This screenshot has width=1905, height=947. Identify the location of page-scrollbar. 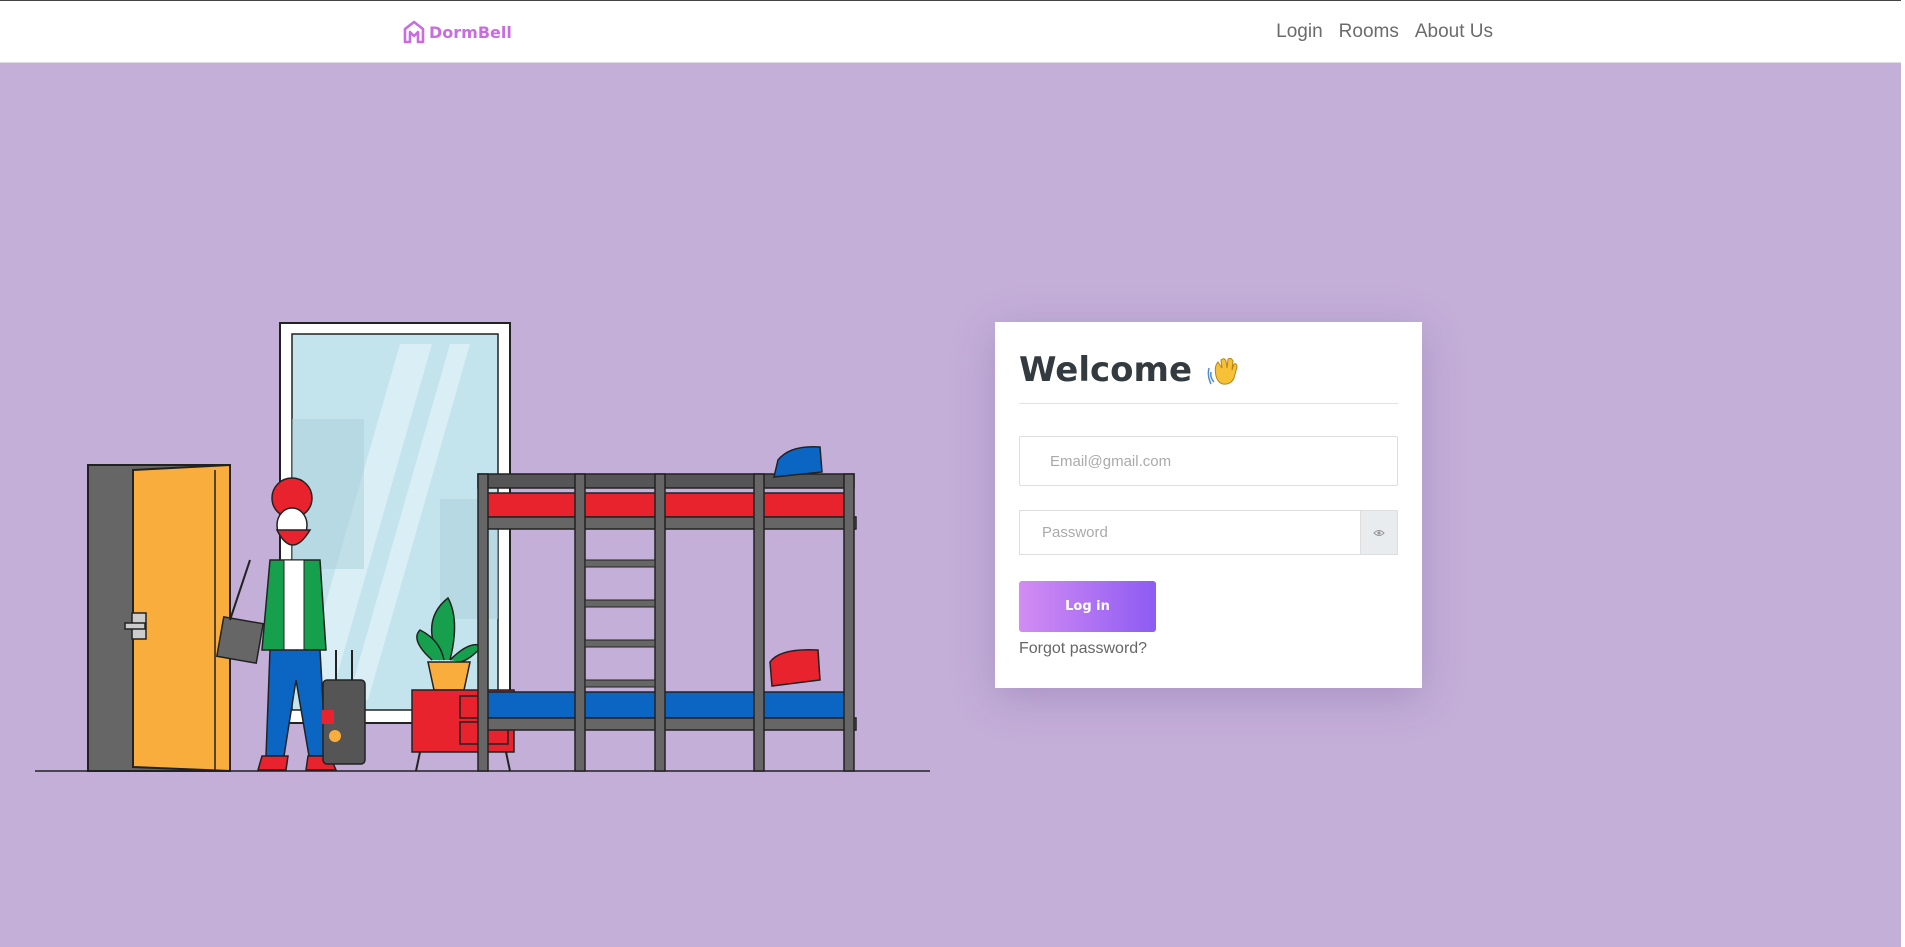
(1903, 473).